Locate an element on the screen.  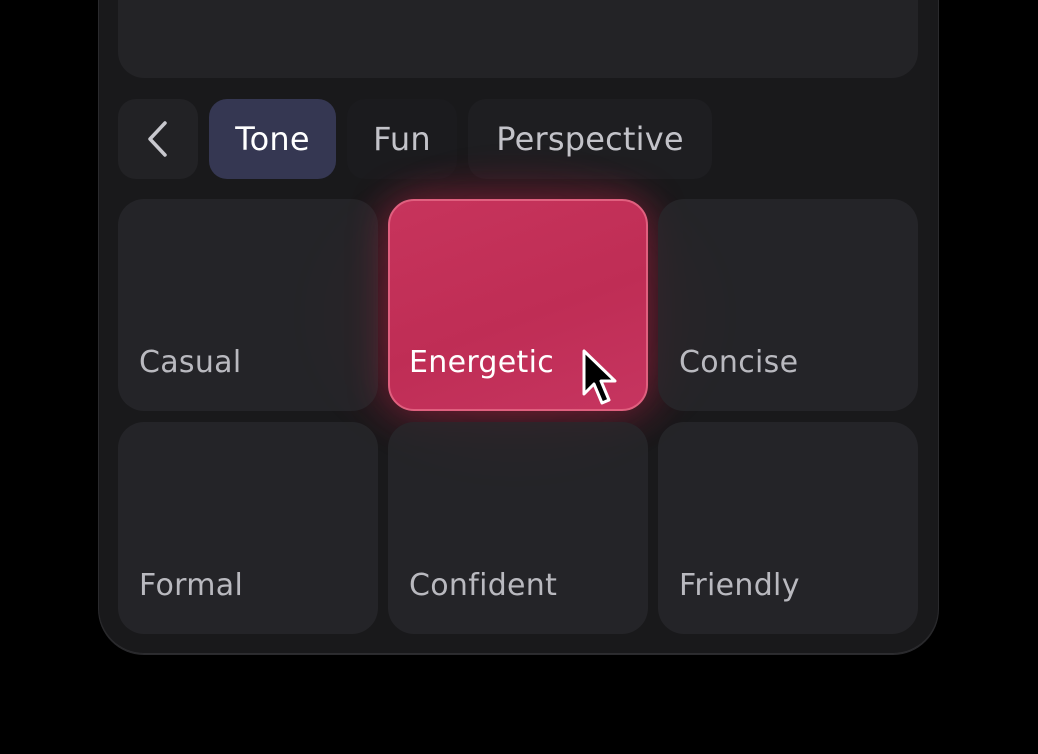
back-button is located at coordinates (158, 139).